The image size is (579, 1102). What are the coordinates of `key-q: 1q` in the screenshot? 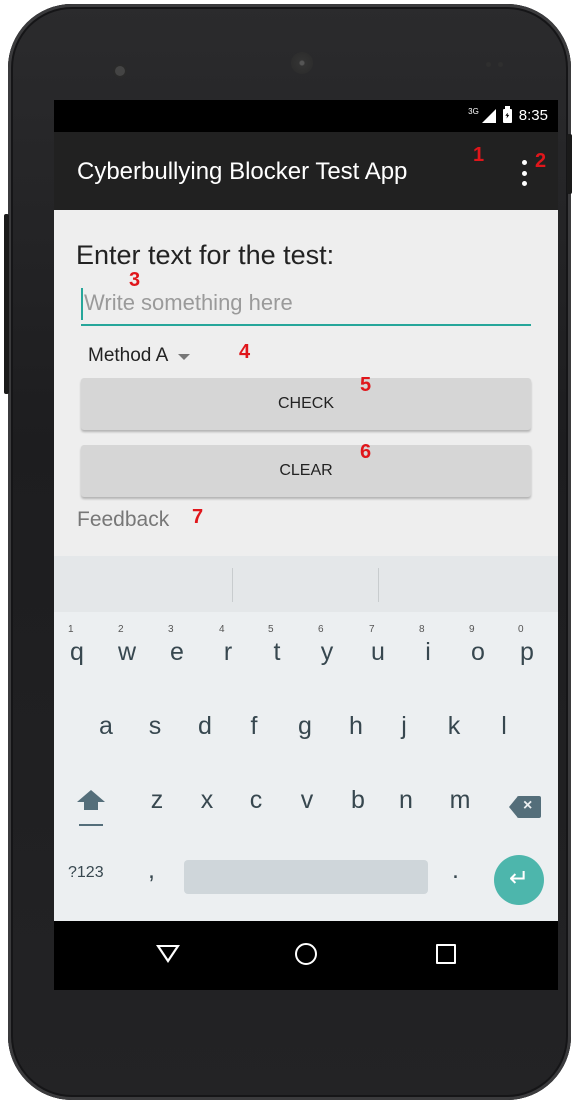 It's located at (77, 645).